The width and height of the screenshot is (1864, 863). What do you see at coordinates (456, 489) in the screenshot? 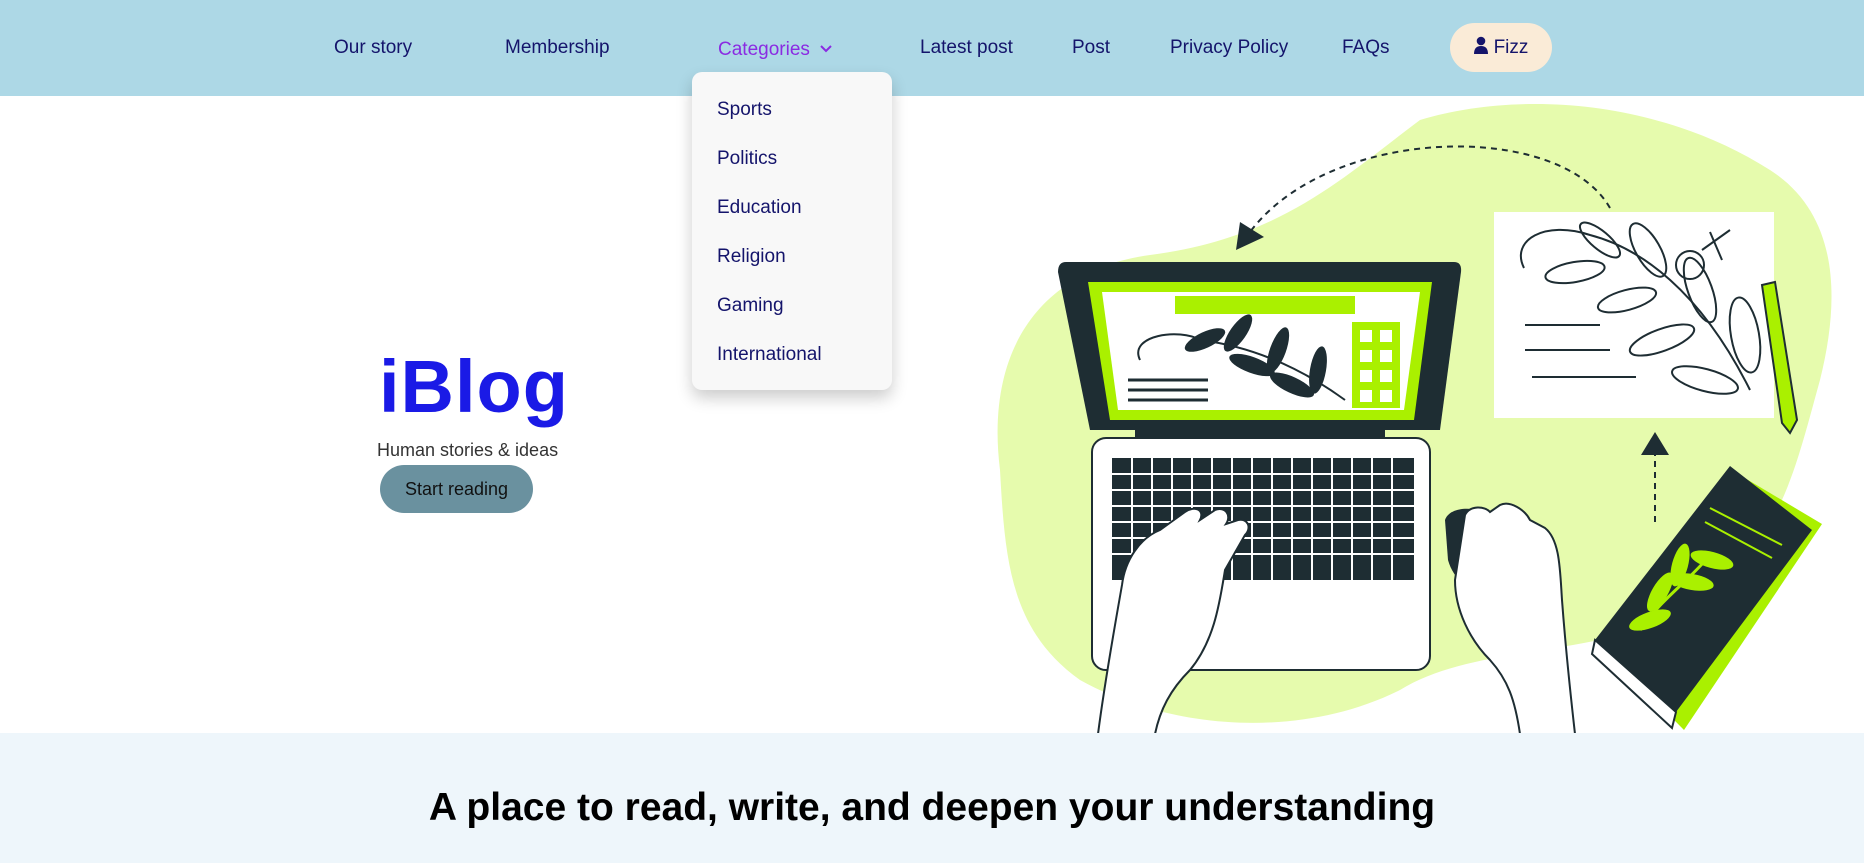
I see `start-reading-button: Start reading` at bounding box center [456, 489].